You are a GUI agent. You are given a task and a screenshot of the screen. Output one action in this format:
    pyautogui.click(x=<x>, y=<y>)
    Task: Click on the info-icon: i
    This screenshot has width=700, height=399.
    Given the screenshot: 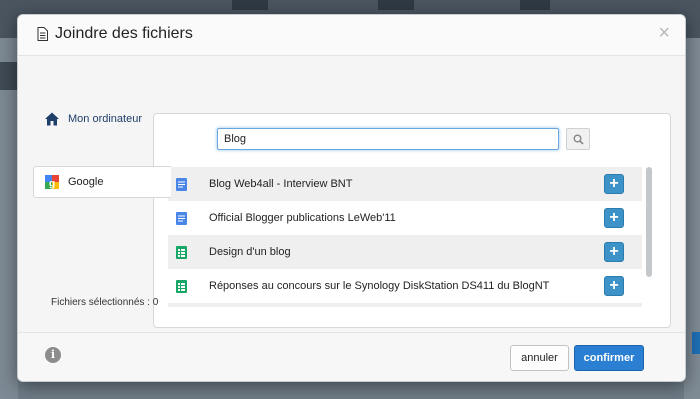 What is the action you would take?
    pyautogui.click(x=53, y=355)
    